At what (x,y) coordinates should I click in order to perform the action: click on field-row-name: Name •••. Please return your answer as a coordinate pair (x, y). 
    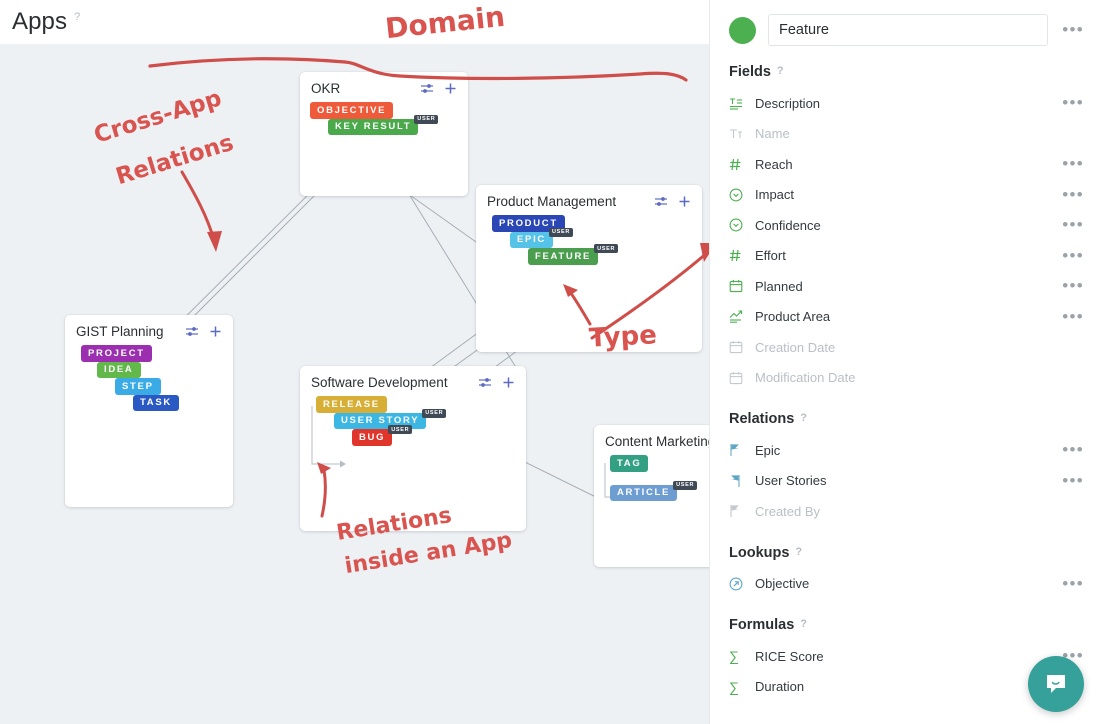
    Looking at the image, I should click on (905, 134).